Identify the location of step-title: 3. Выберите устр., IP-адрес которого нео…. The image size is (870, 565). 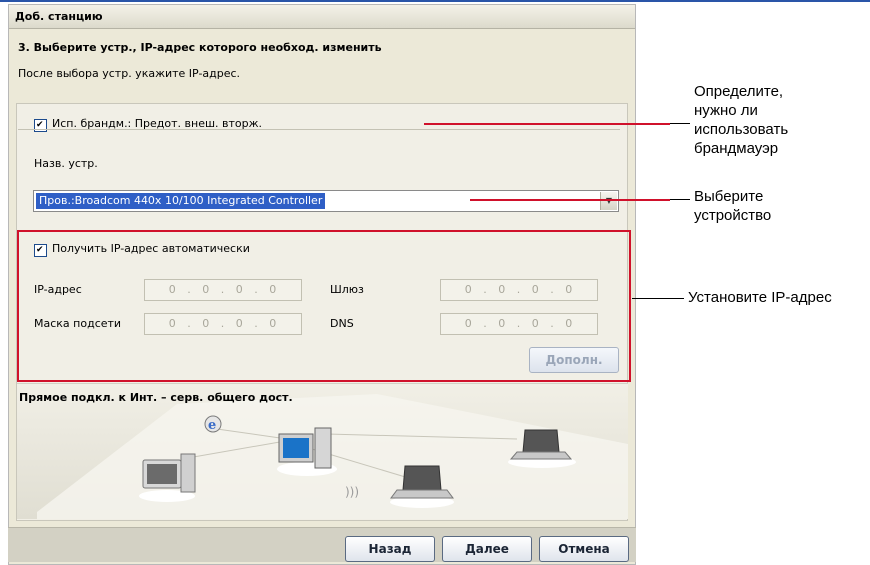
(200, 47).